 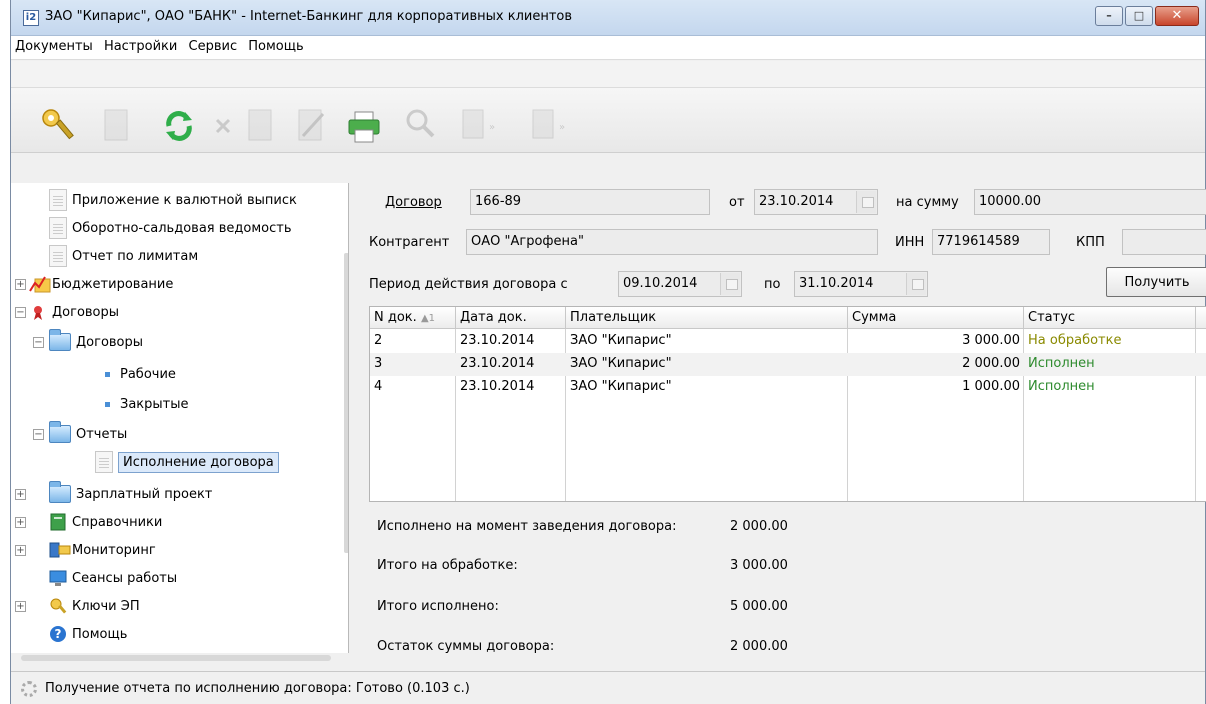 I want to click on tree-item-monitoring: Мониторинг, so click(x=102, y=550).